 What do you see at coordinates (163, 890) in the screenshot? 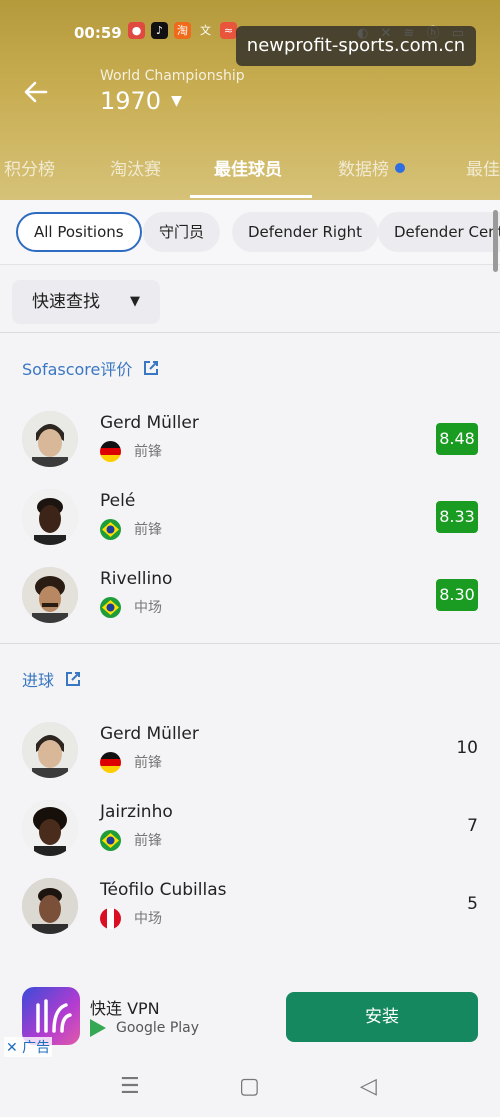
I see `player-name: Téofilo Cubillas` at bounding box center [163, 890].